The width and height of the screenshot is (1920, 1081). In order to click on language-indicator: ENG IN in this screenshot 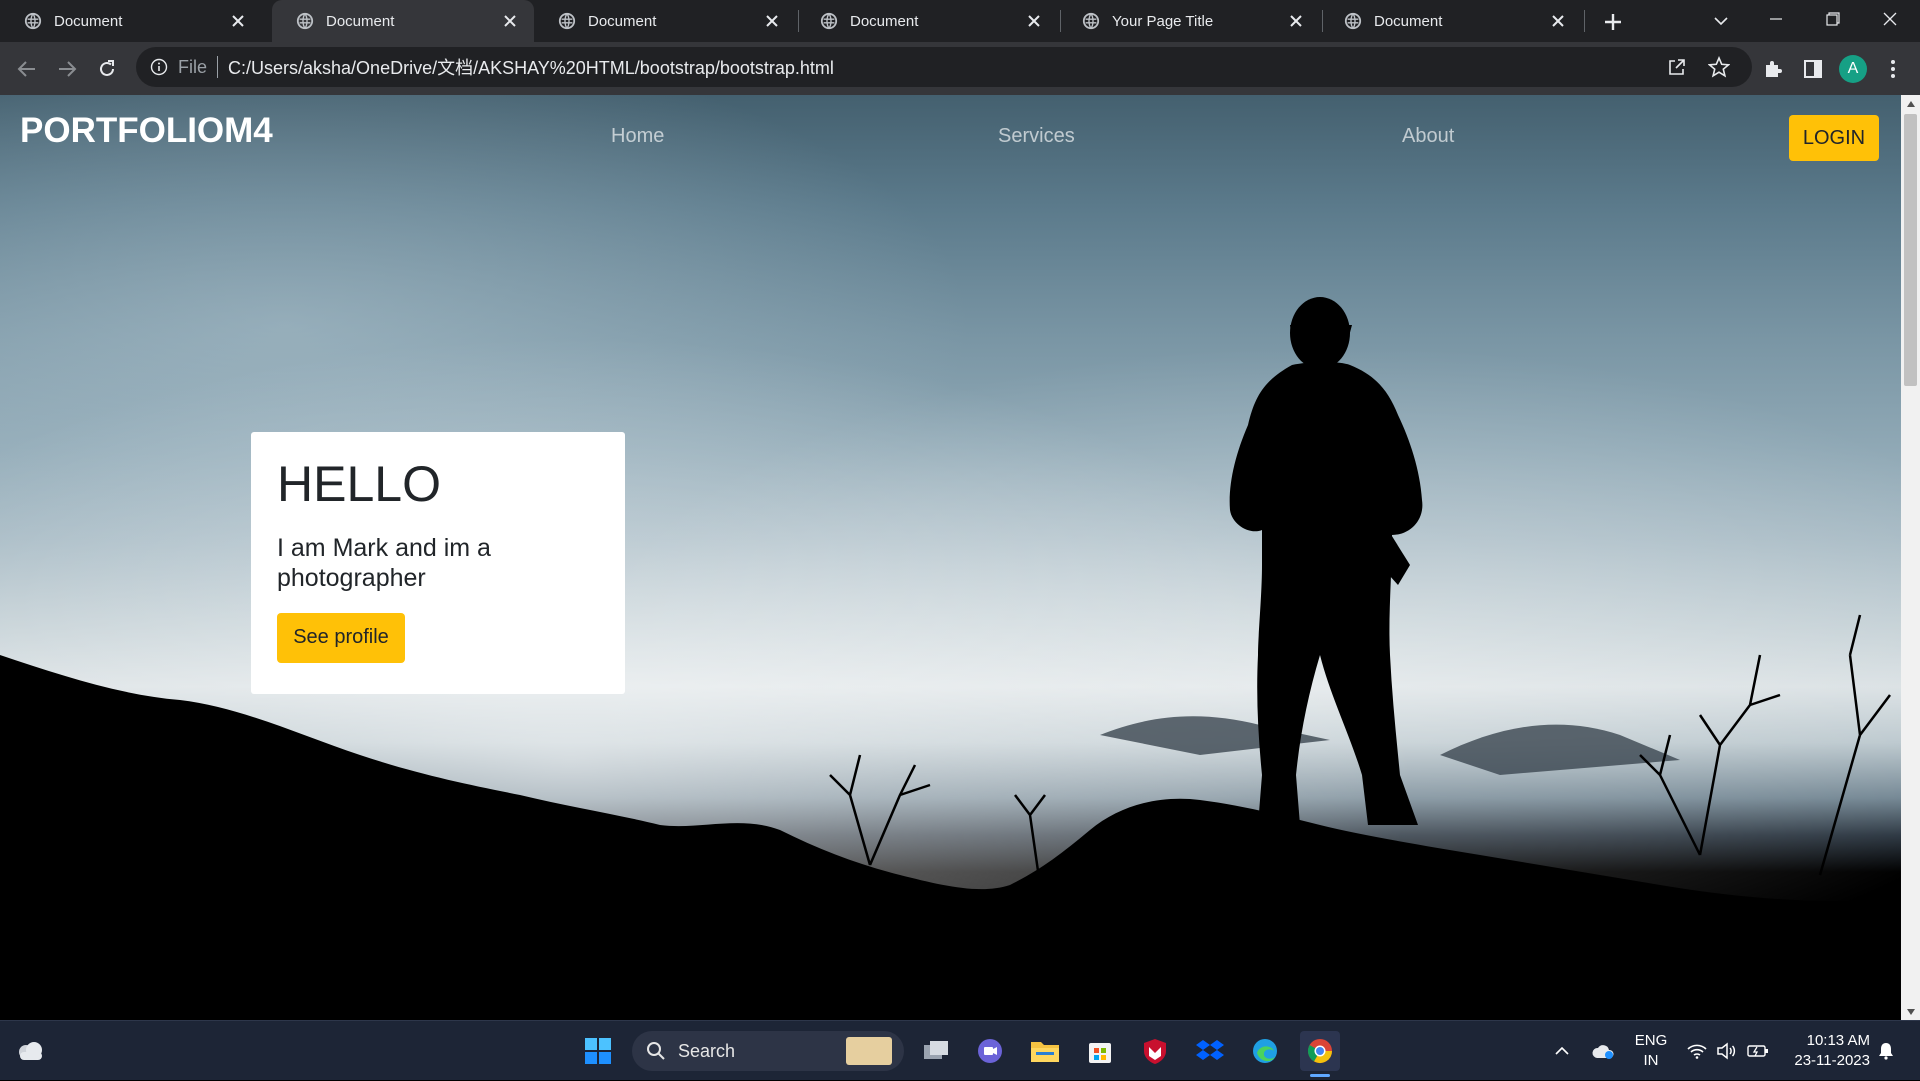, I will do `click(1651, 1051)`.